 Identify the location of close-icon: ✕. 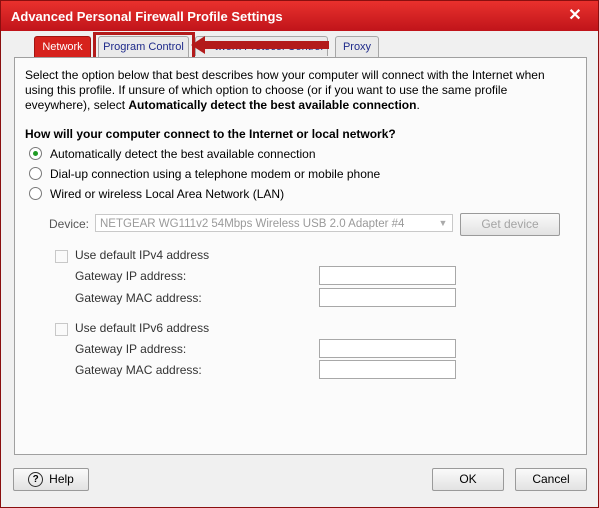
(575, 16).